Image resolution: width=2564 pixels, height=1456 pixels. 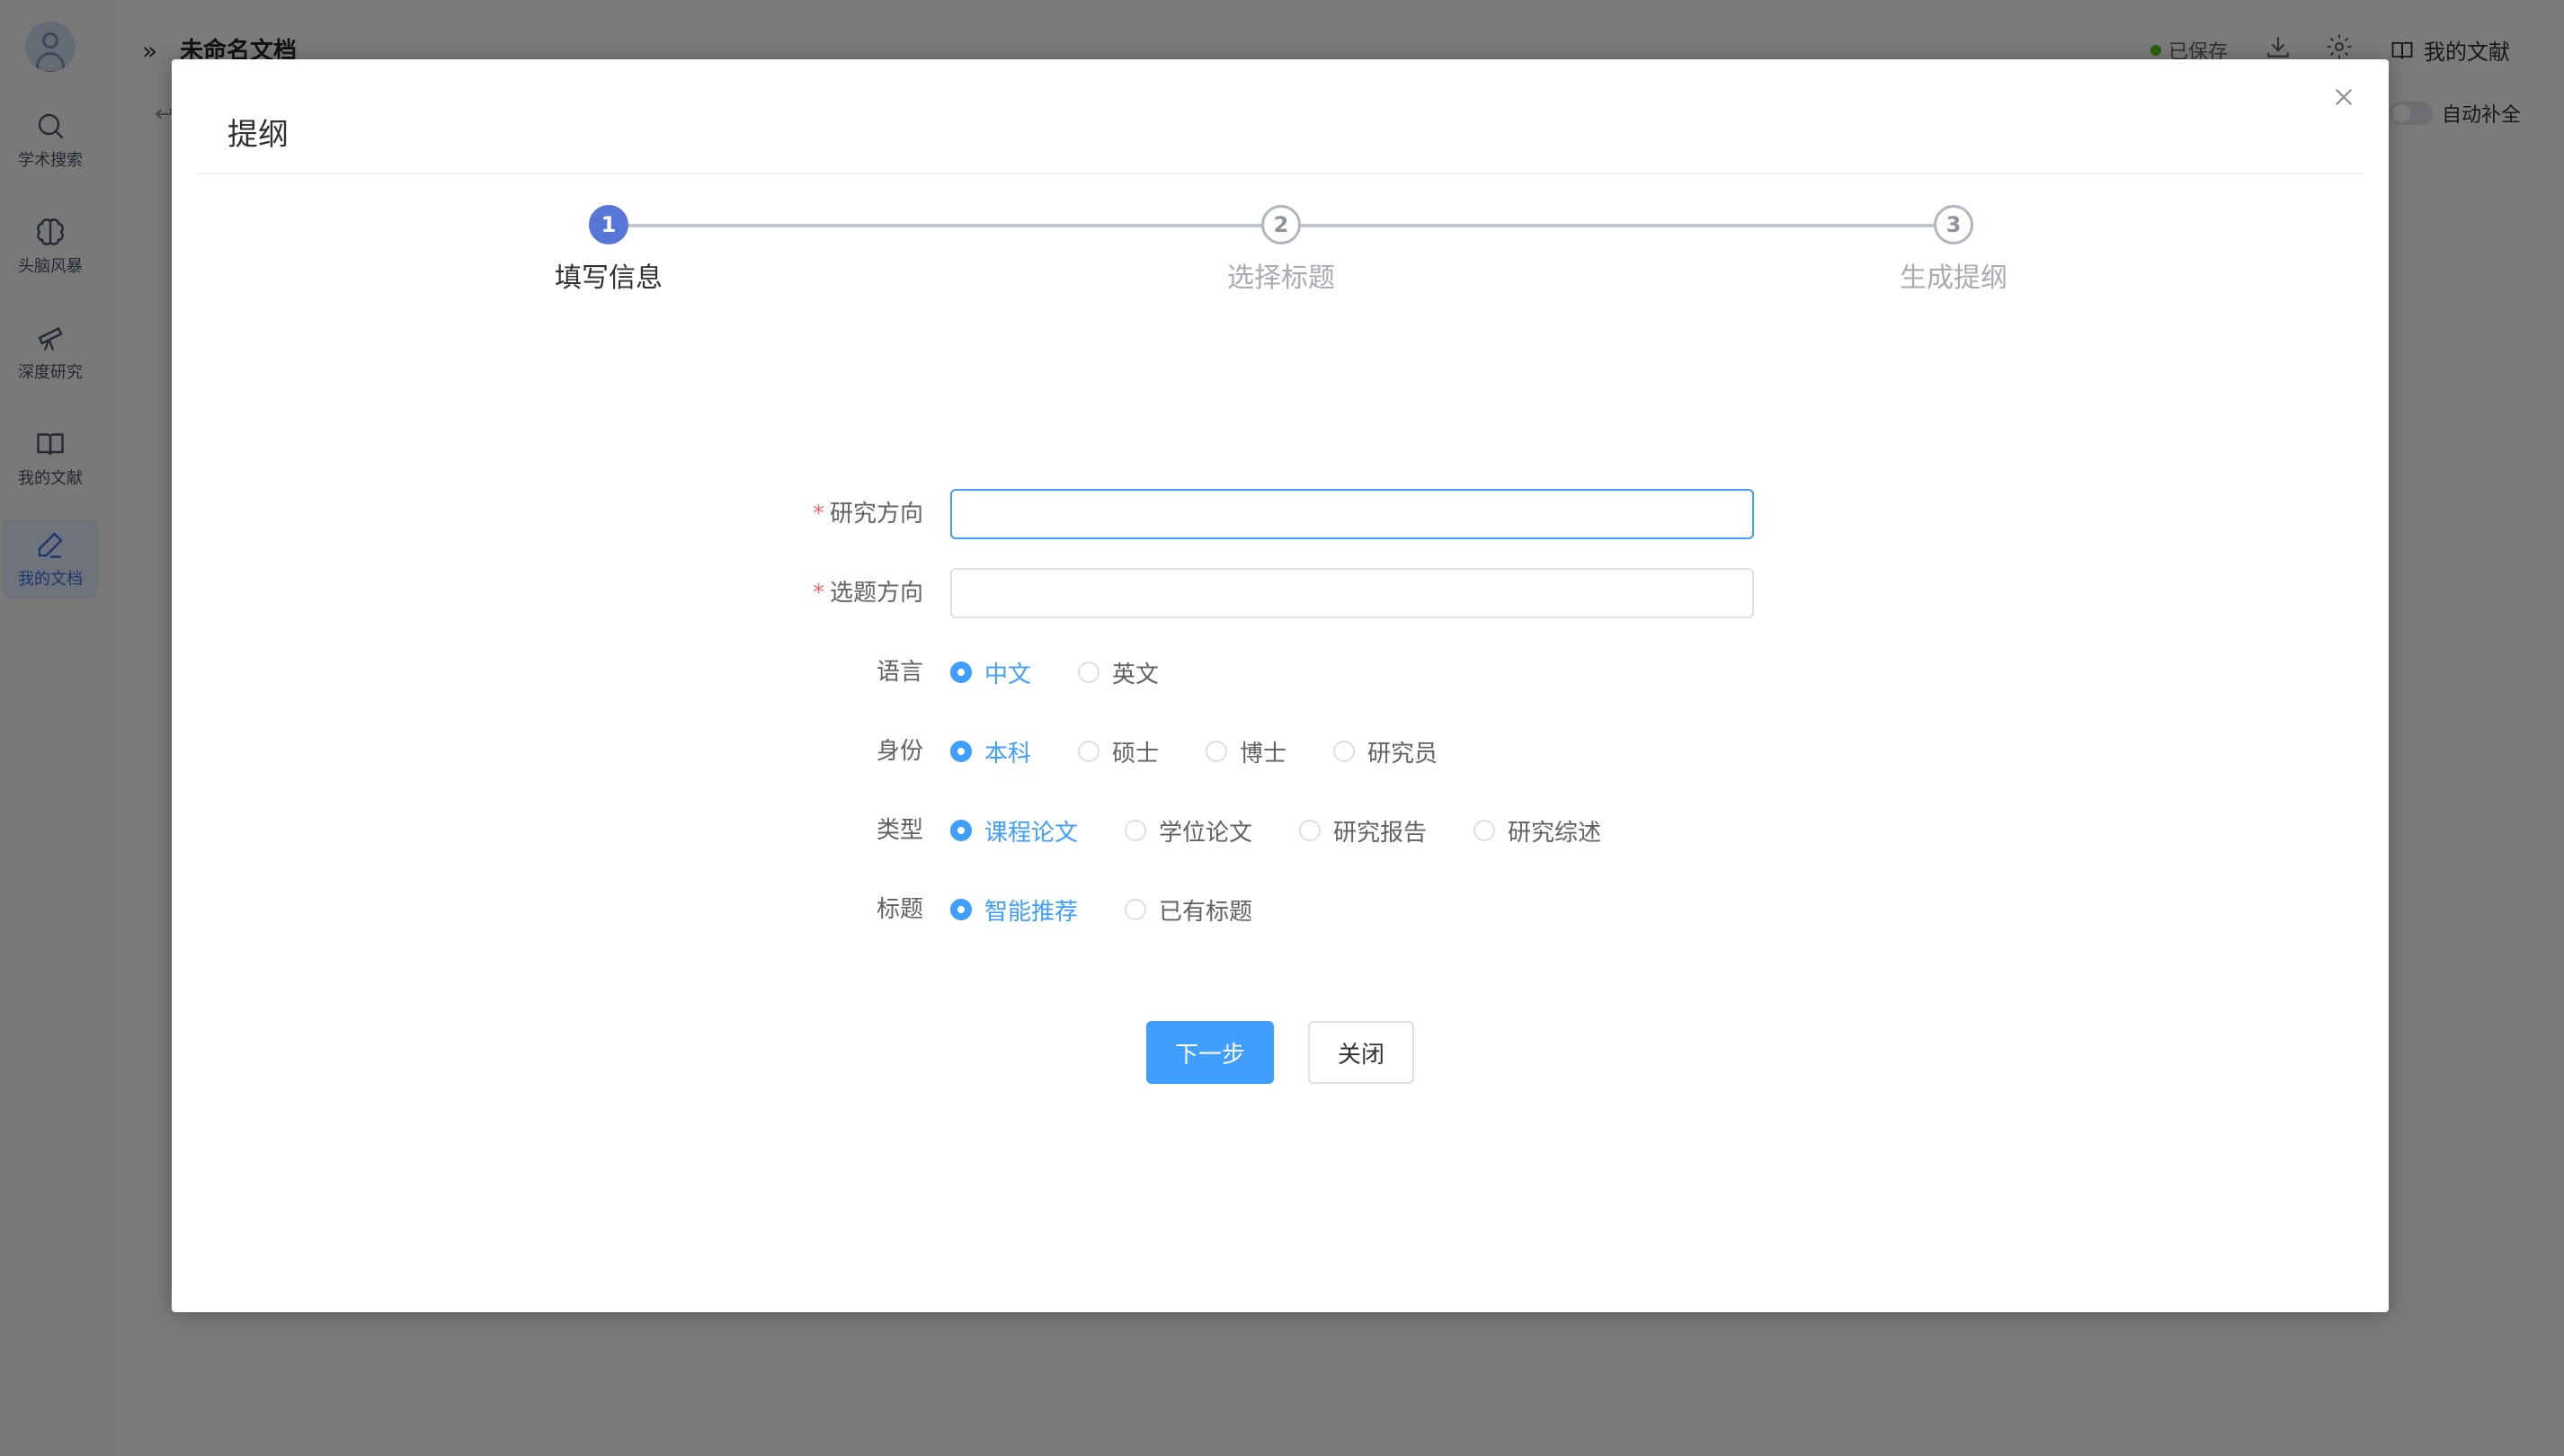 What do you see at coordinates (867, 593) in the screenshot?
I see `topic-direction-label: * 选题方向` at bounding box center [867, 593].